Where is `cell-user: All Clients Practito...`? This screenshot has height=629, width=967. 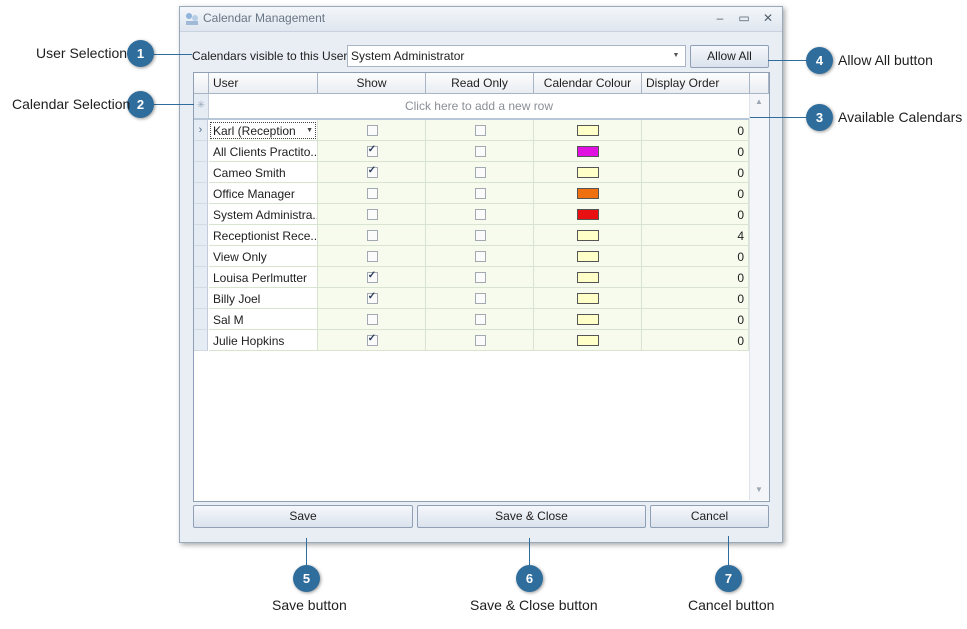 cell-user: All Clients Practito... is located at coordinates (263, 151).